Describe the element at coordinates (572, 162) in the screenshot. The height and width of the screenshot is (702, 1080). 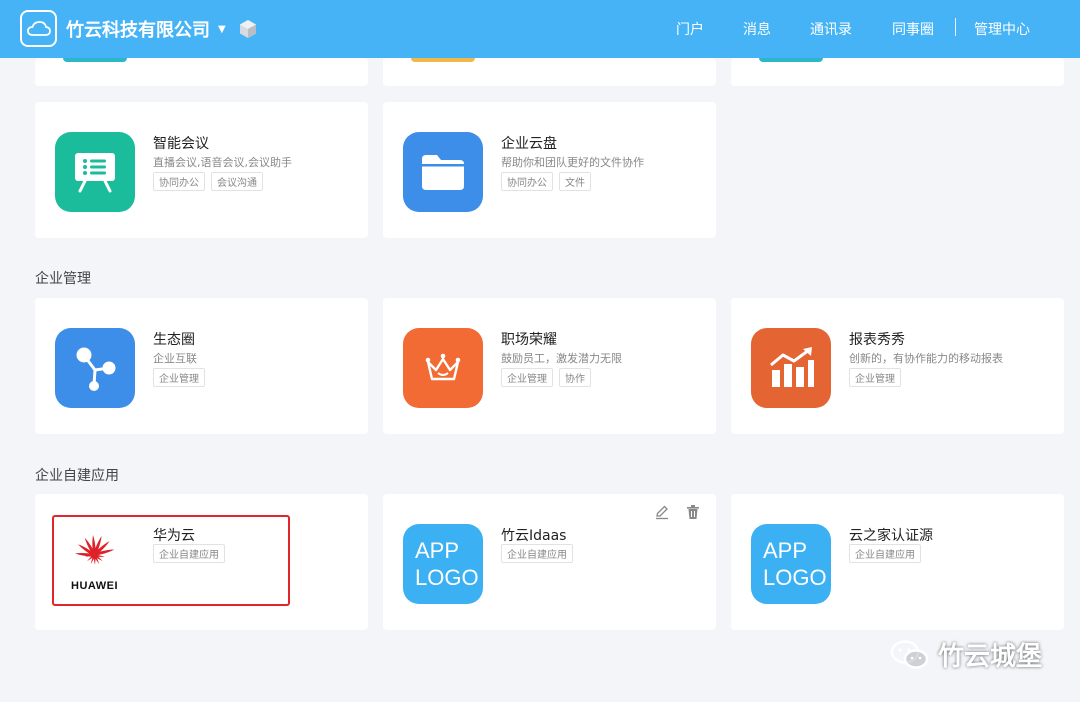
I see `app-description: 帮助你和团队更好的文件协作` at that location.